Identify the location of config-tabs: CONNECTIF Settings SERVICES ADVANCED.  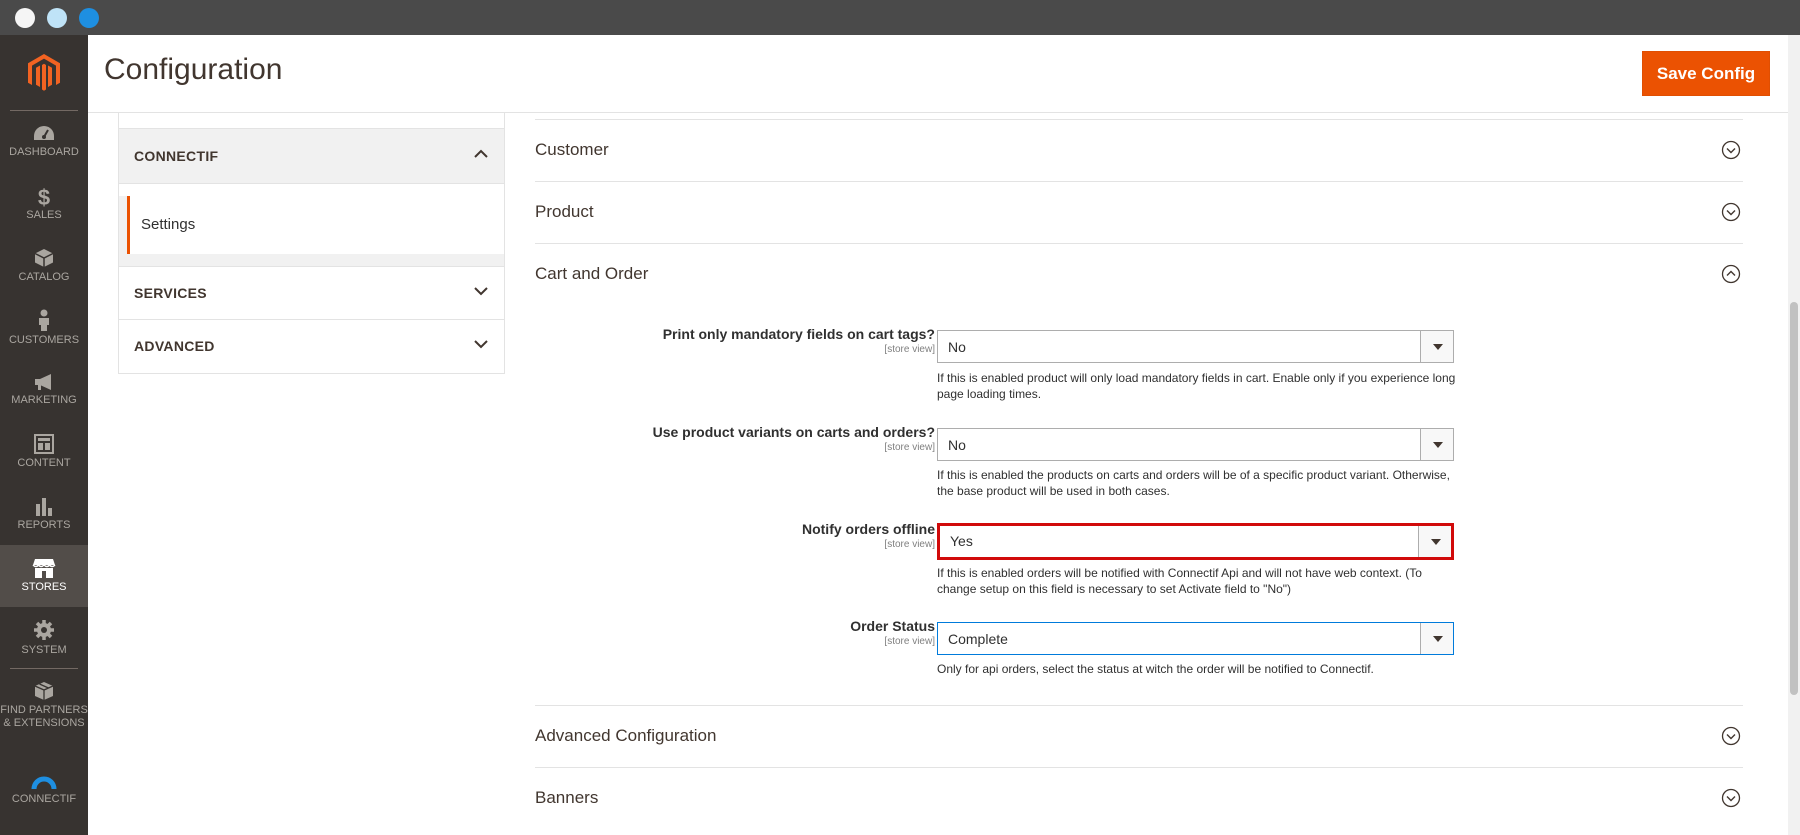
(311, 243).